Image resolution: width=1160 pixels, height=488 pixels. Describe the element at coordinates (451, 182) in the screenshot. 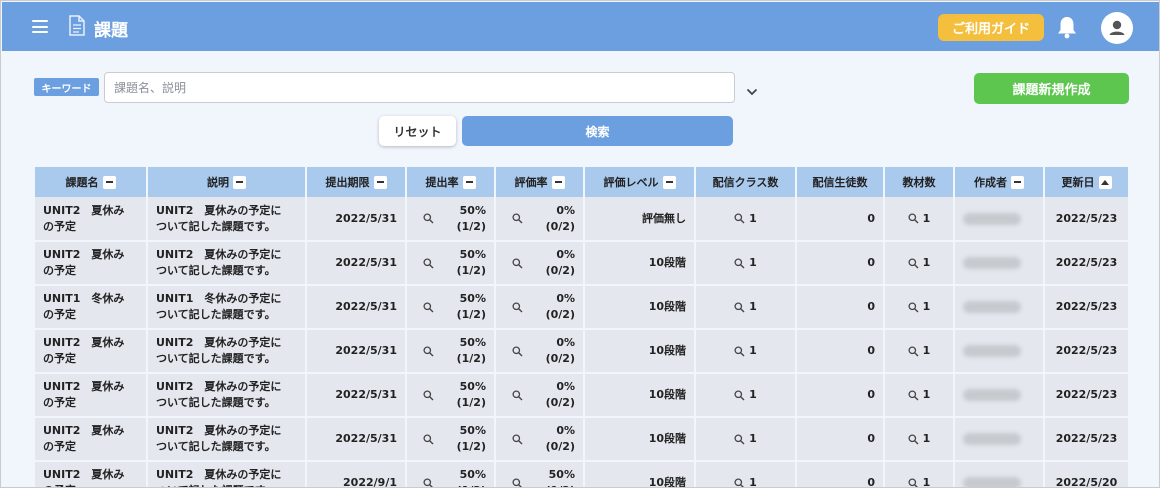

I see `column-header: 提出率` at that location.